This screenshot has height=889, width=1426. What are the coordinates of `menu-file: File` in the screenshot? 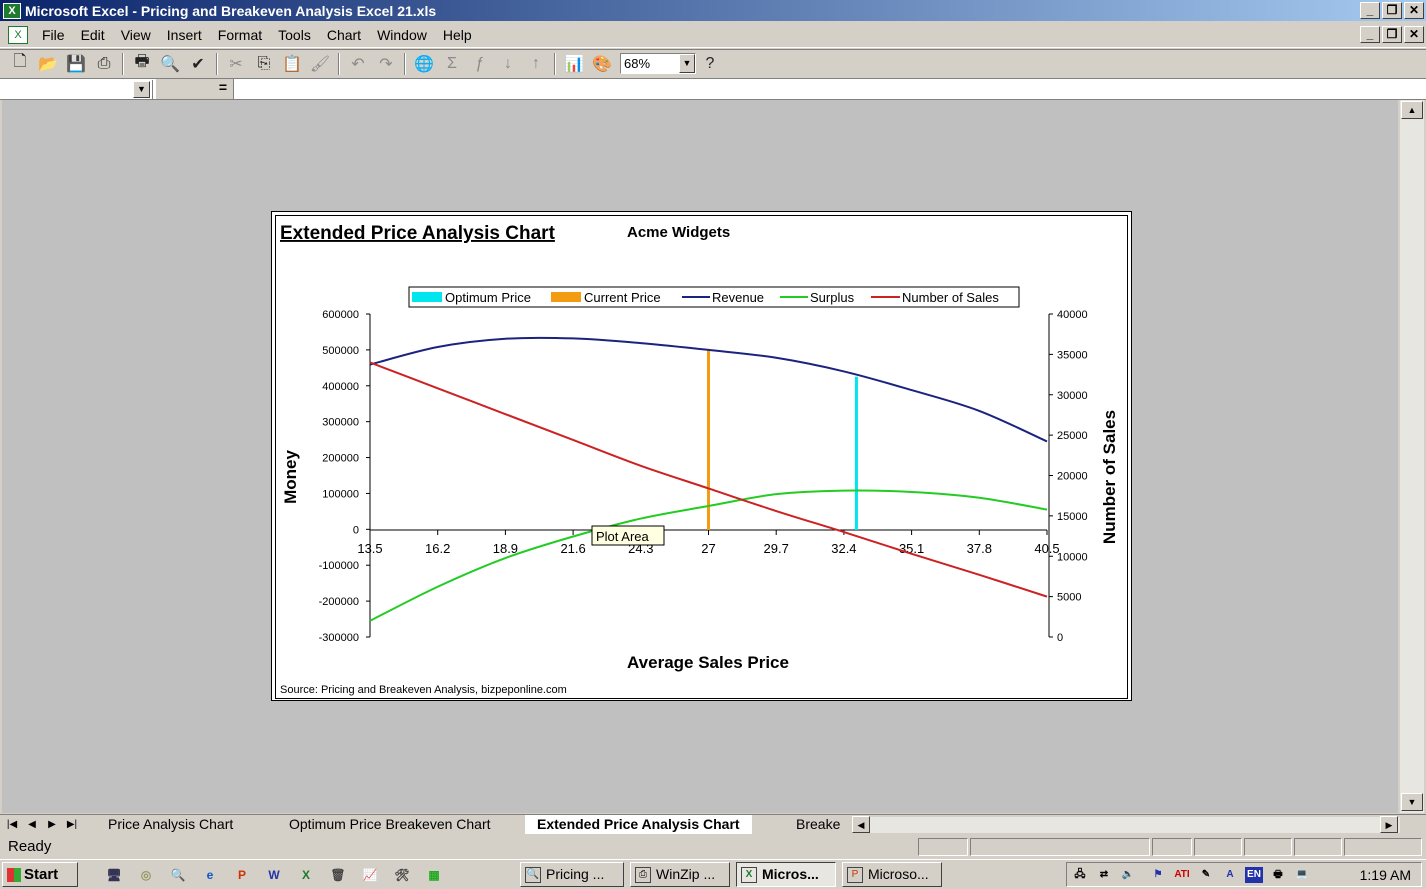 It's located at (53, 35).